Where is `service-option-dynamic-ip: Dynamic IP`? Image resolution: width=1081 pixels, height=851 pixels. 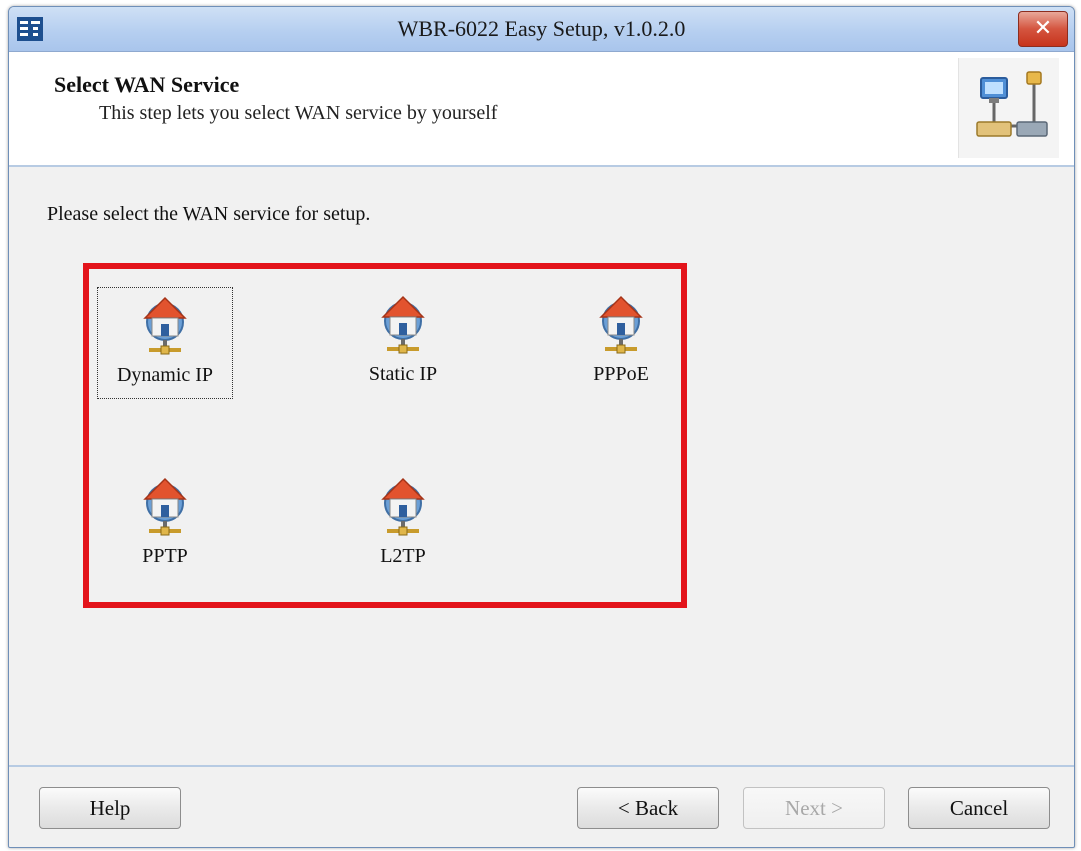
service-option-dynamic-ip: Dynamic IP is located at coordinates (165, 343).